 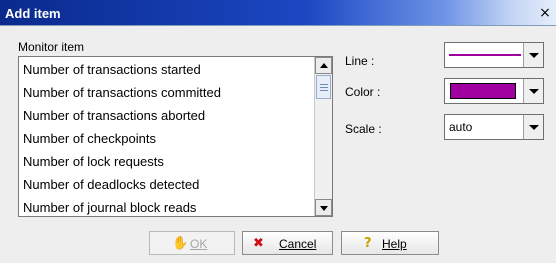 What do you see at coordinates (485, 55) in the screenshot?
I see `line-sample` at bounding box center [485, 55].